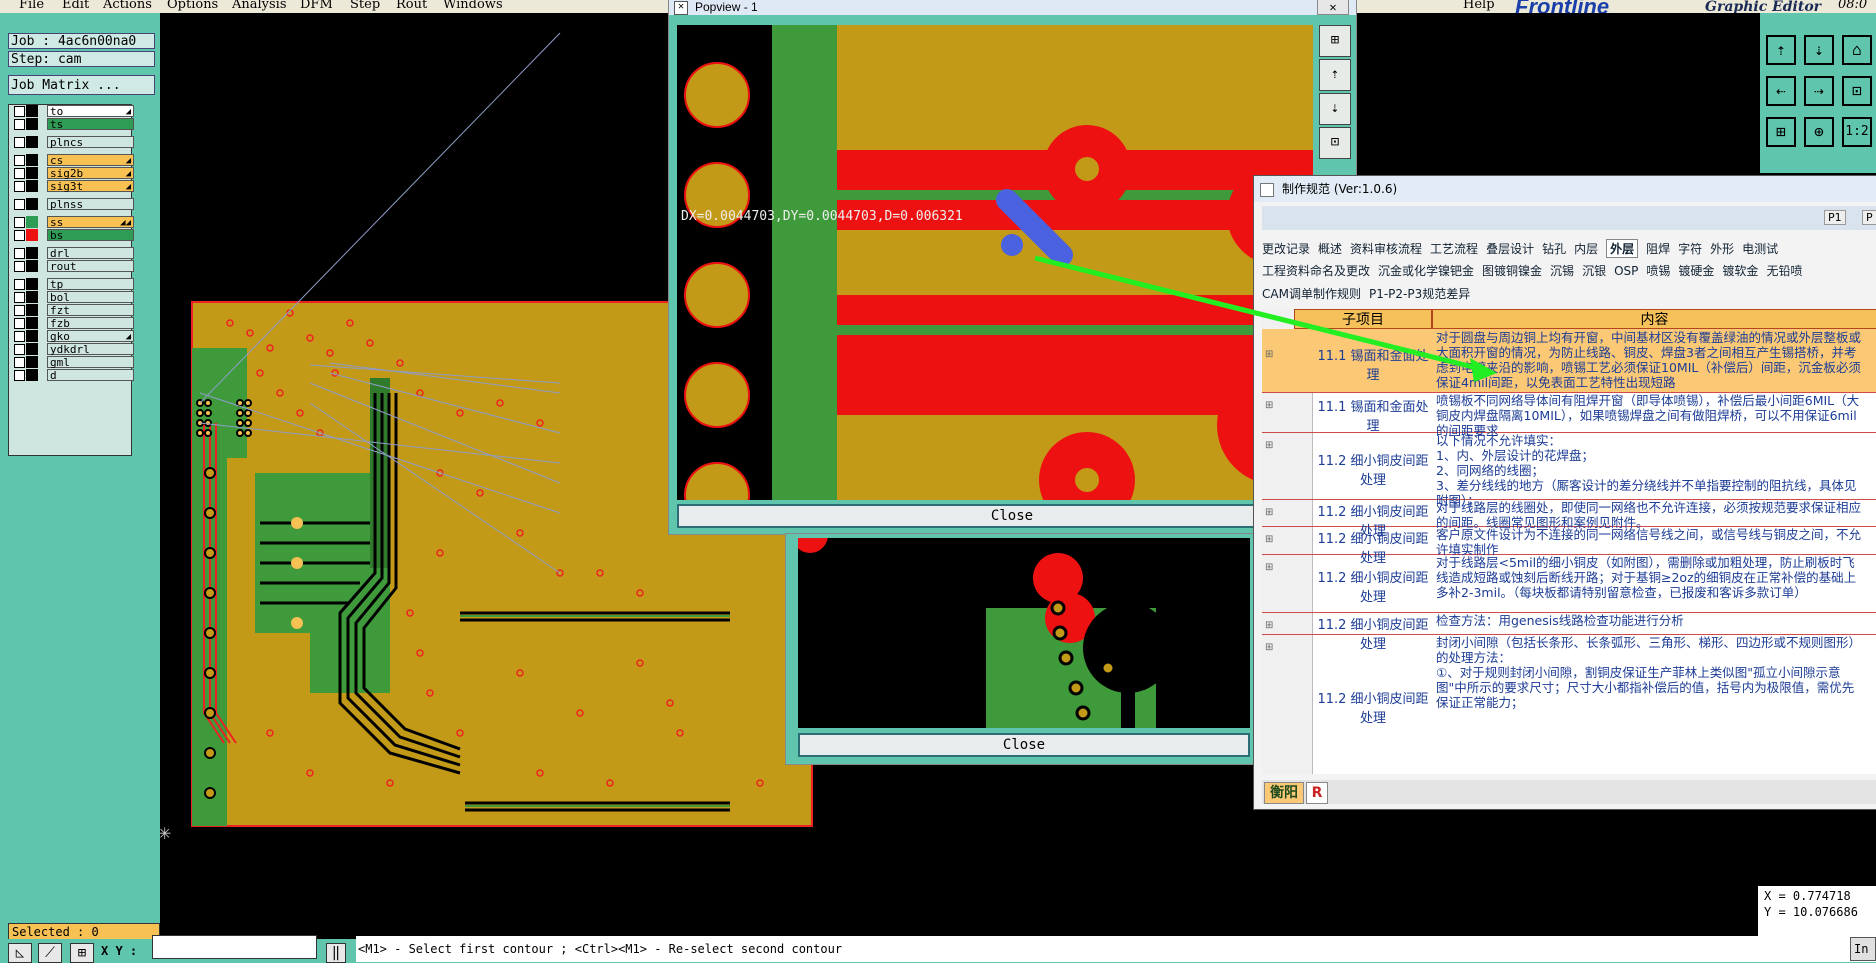 This screenshot has width=1876, height=963. Describe the element at coordinates (90, 375) in the screenshot. I see `layer-name: d` at that location.